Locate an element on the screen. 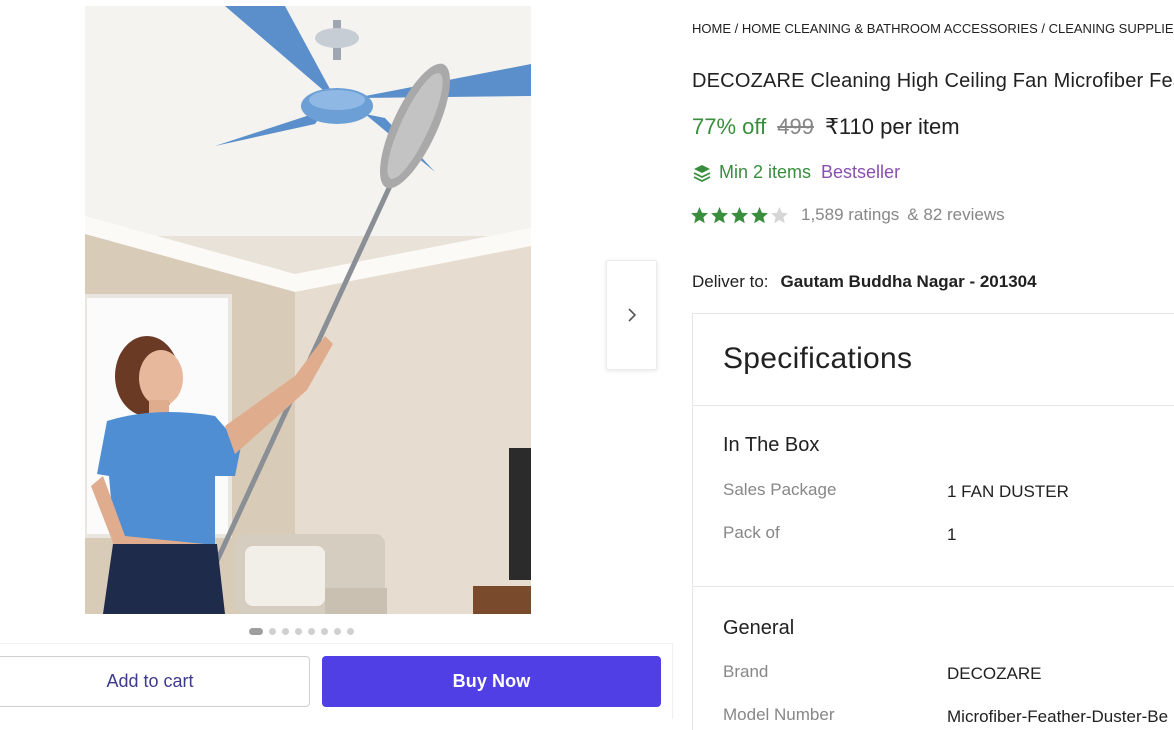 The image size is (1174, 730). spec-value: Microfiber-Feather-Duster-Be is located at coordinates (1058, 716).